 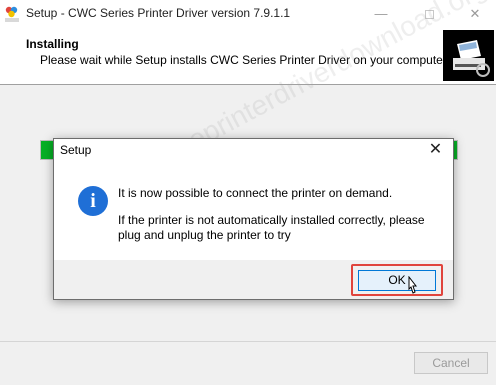 I want to click on close-button: ✕, so click(x=474, y=14).